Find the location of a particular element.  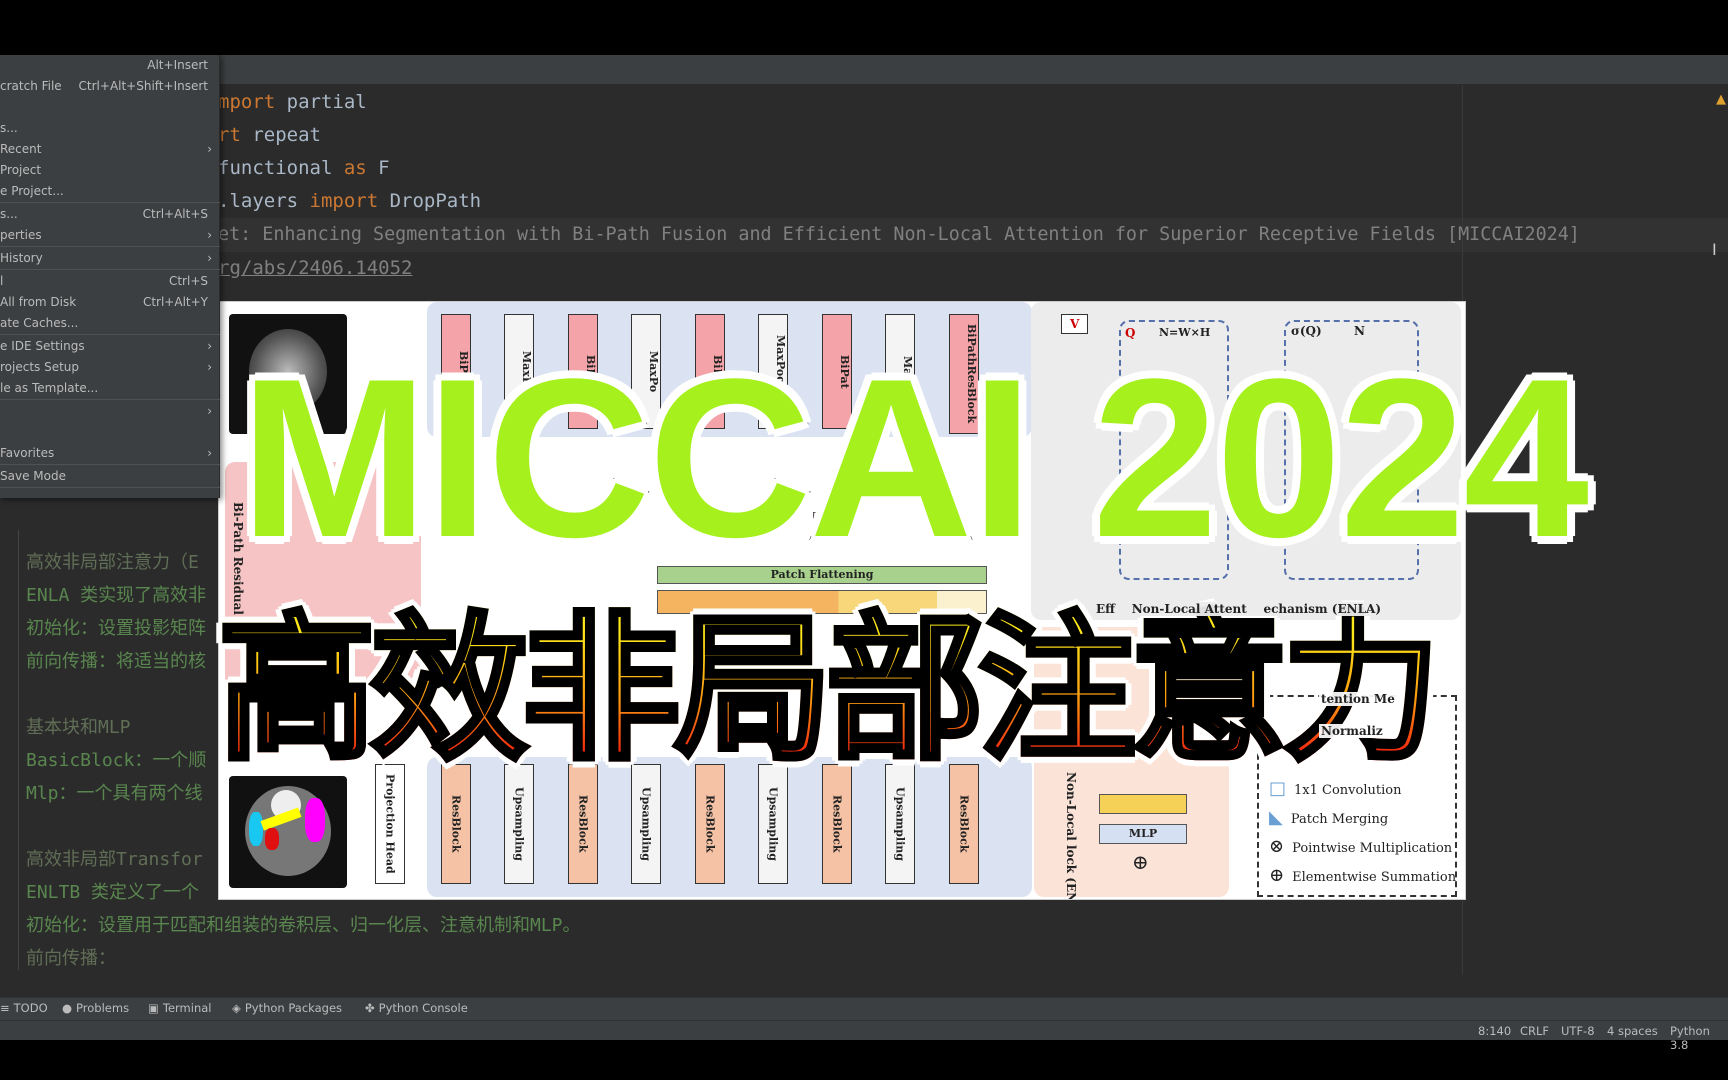

paper-link: rg/abs/2406.14052 is located at coordinates (315, 268).